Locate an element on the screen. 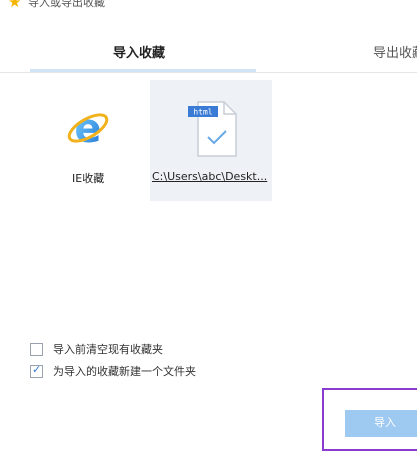 The height and width of the screenshot is (455, 417). new-folder-label: 为导入的收藏新建一个文件夹 is located at coordinates (124, 371).